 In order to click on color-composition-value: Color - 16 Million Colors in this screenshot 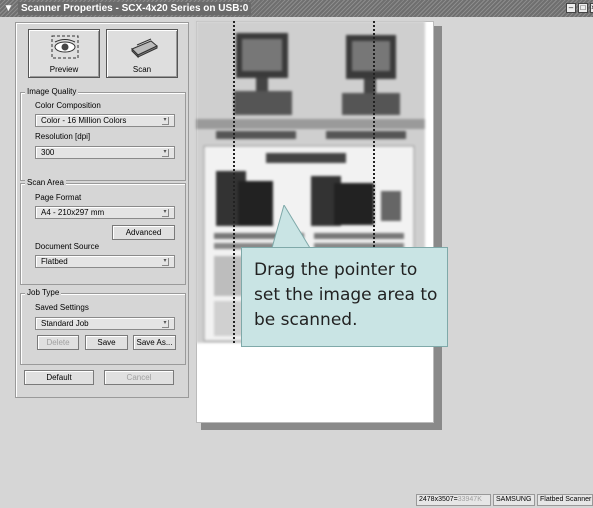, I will do `click(84, 120)`.